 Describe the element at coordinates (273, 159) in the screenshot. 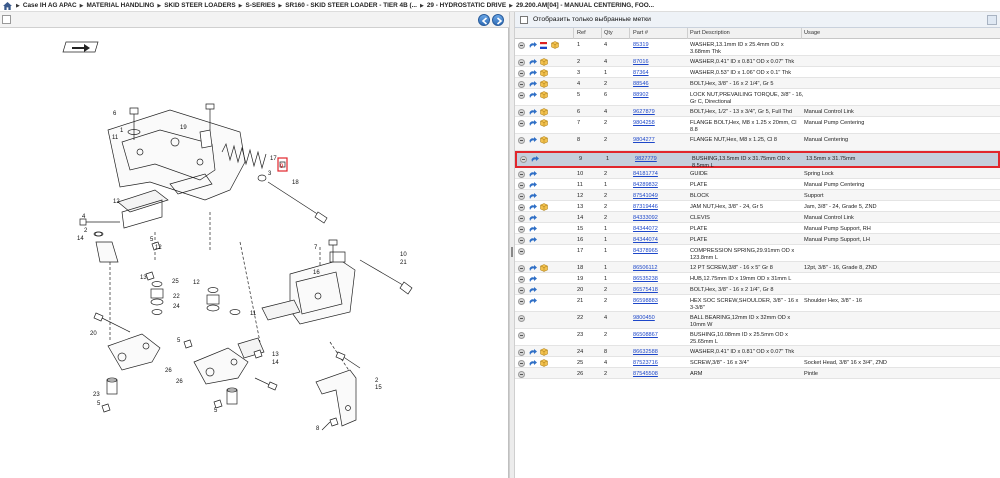

I see `diagram-callout: 17` at that location.